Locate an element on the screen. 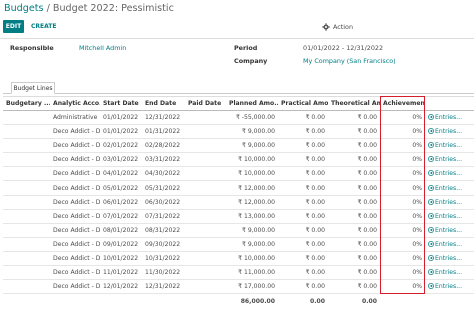  company-field: My Company (San Francisco) is located at coordinates (349, 61).